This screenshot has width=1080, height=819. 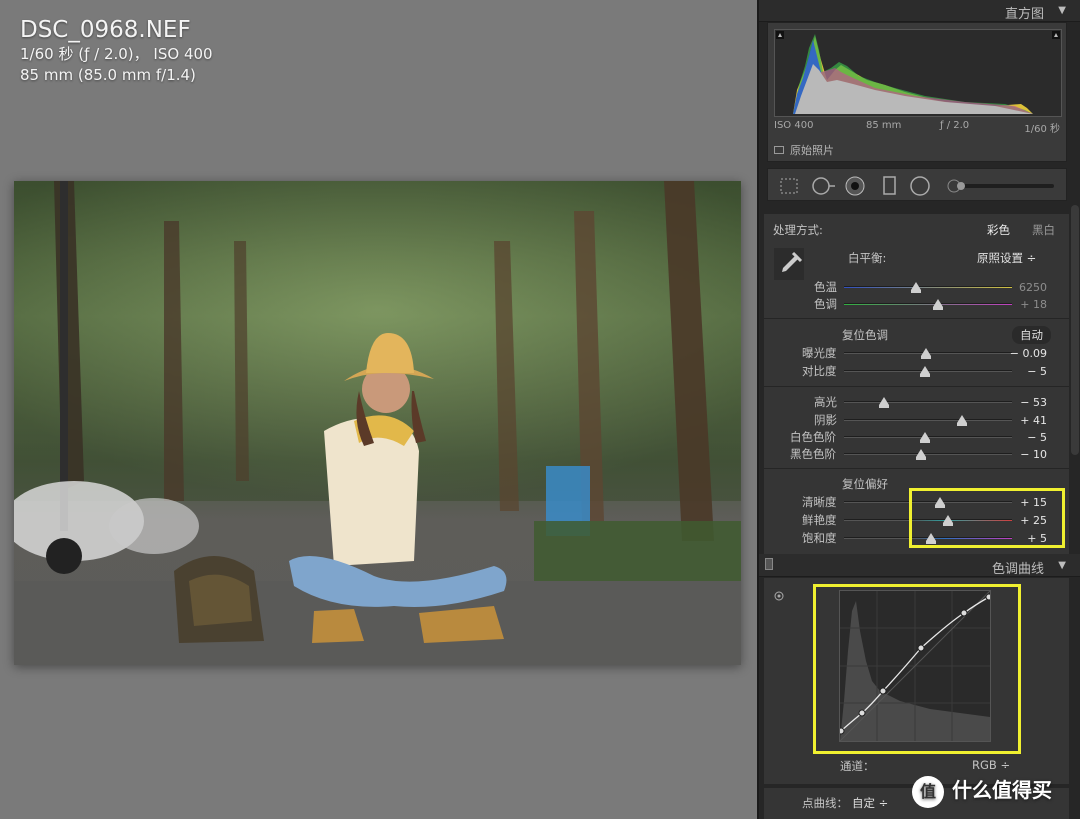 What do you see at coordinates (920, 186) in the screenshot?
I see `radial-filter-icon` at bounding box center [920, 186].